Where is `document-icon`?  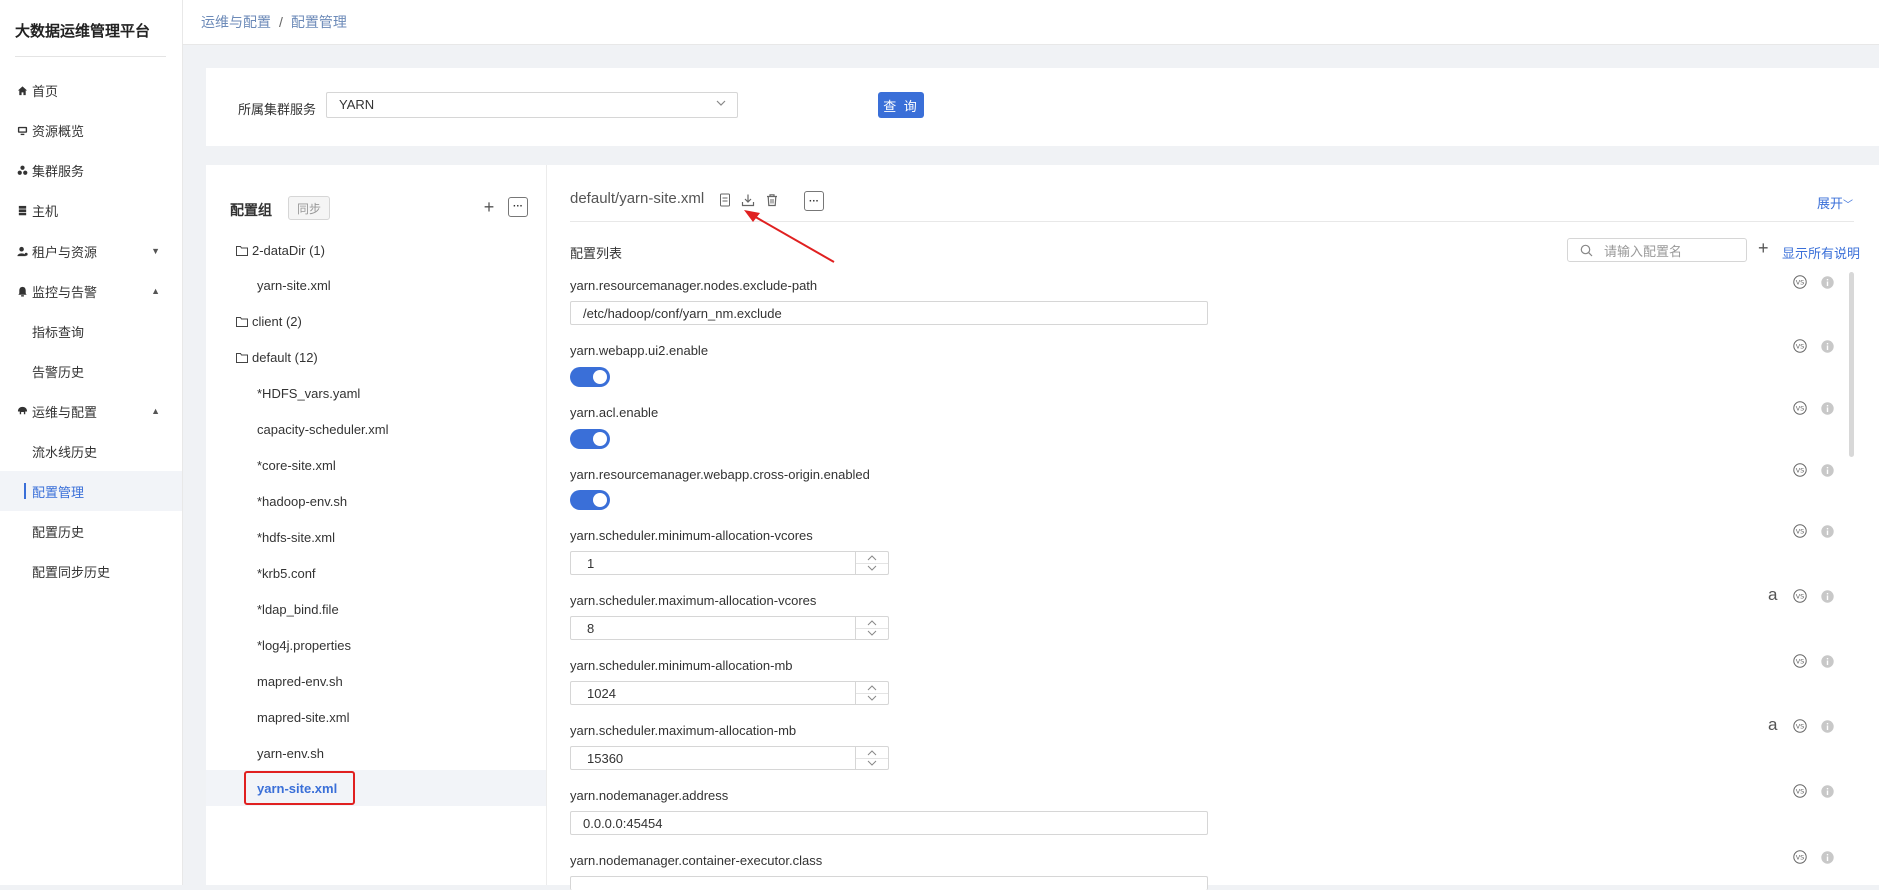 document-icon is located at coordinates (725, 200).